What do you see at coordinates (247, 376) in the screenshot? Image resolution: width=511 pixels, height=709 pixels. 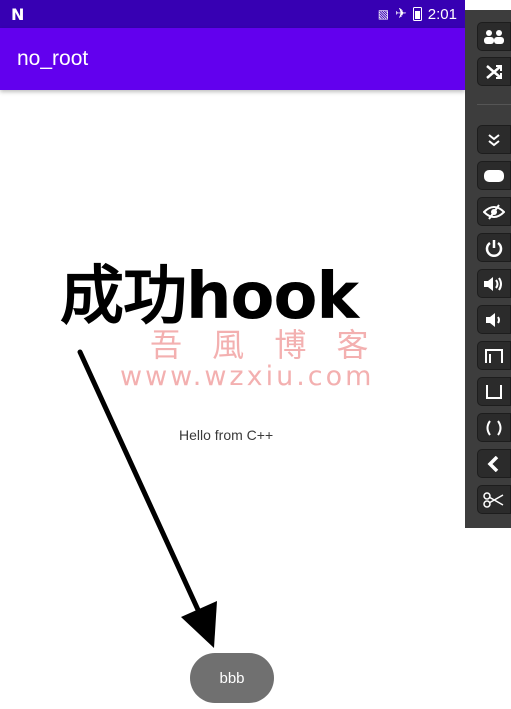 I see `watermark-url: www.wzxiu.com` at bounding box center [247, 376].